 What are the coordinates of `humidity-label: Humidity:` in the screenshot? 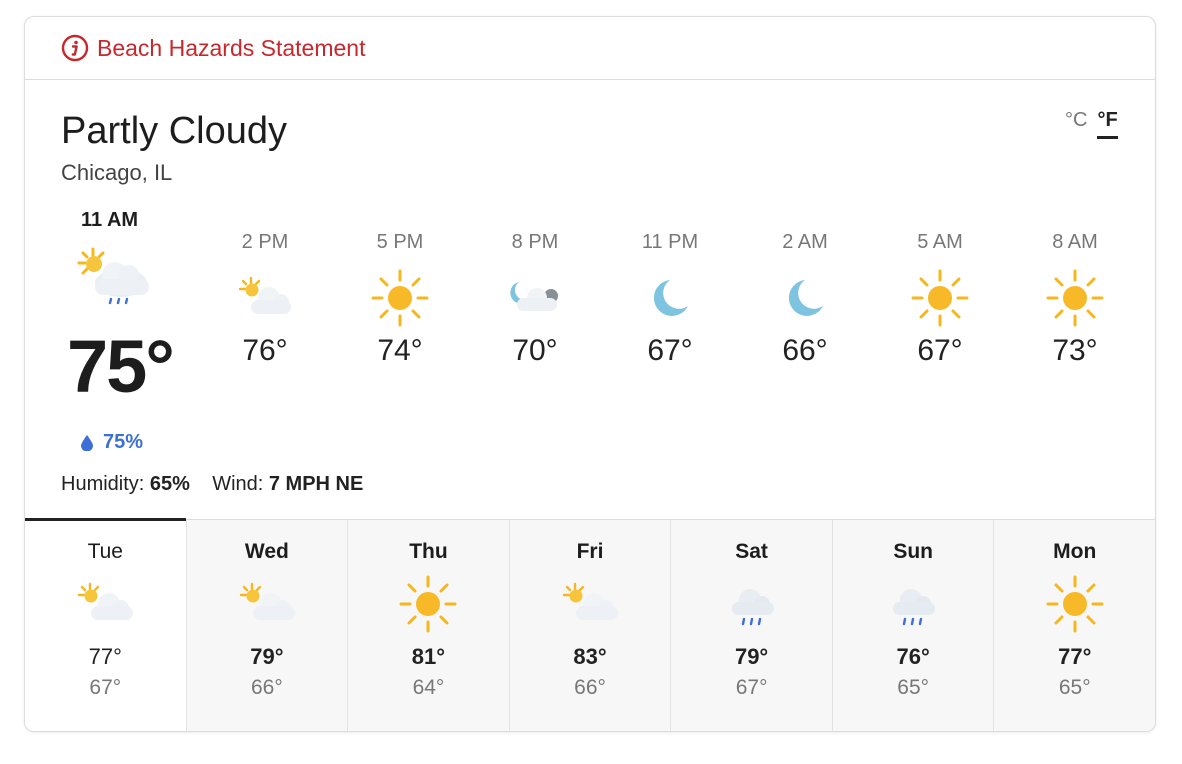 It's located at (103, 484).